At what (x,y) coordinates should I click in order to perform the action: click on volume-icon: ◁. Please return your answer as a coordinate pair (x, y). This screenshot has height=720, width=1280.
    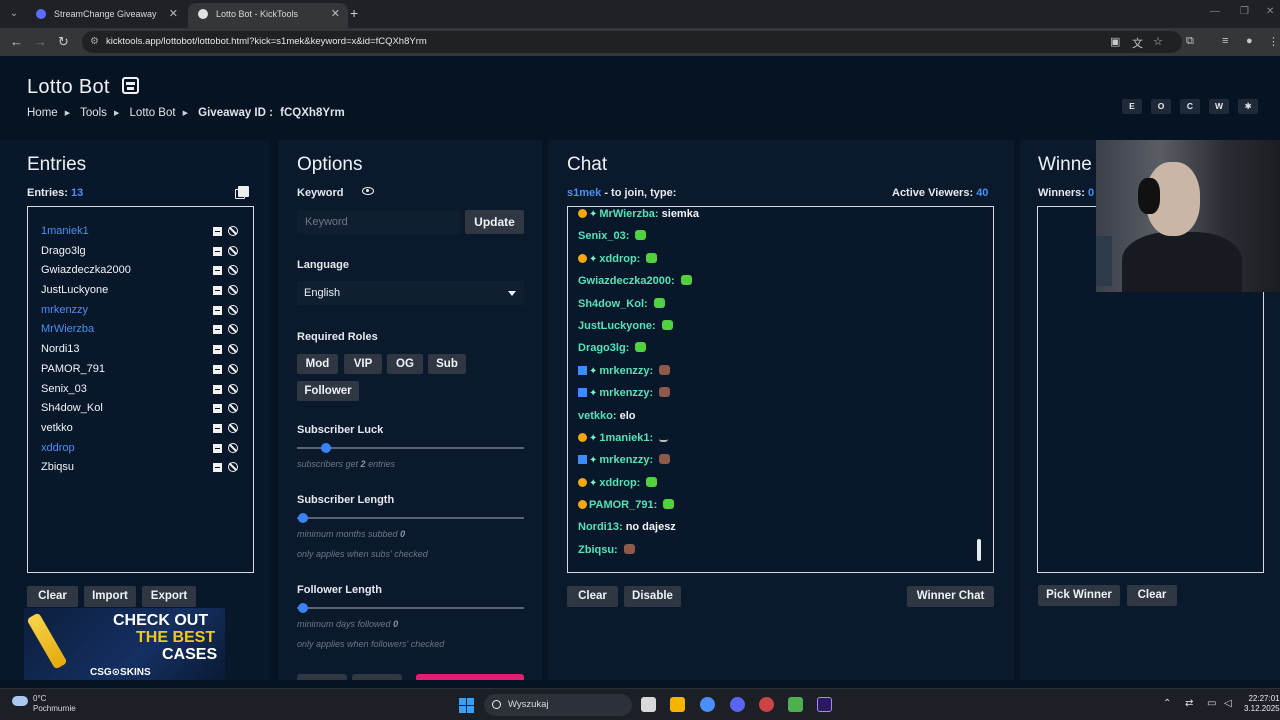
    Looking at the image, I should click on (1228, 703).